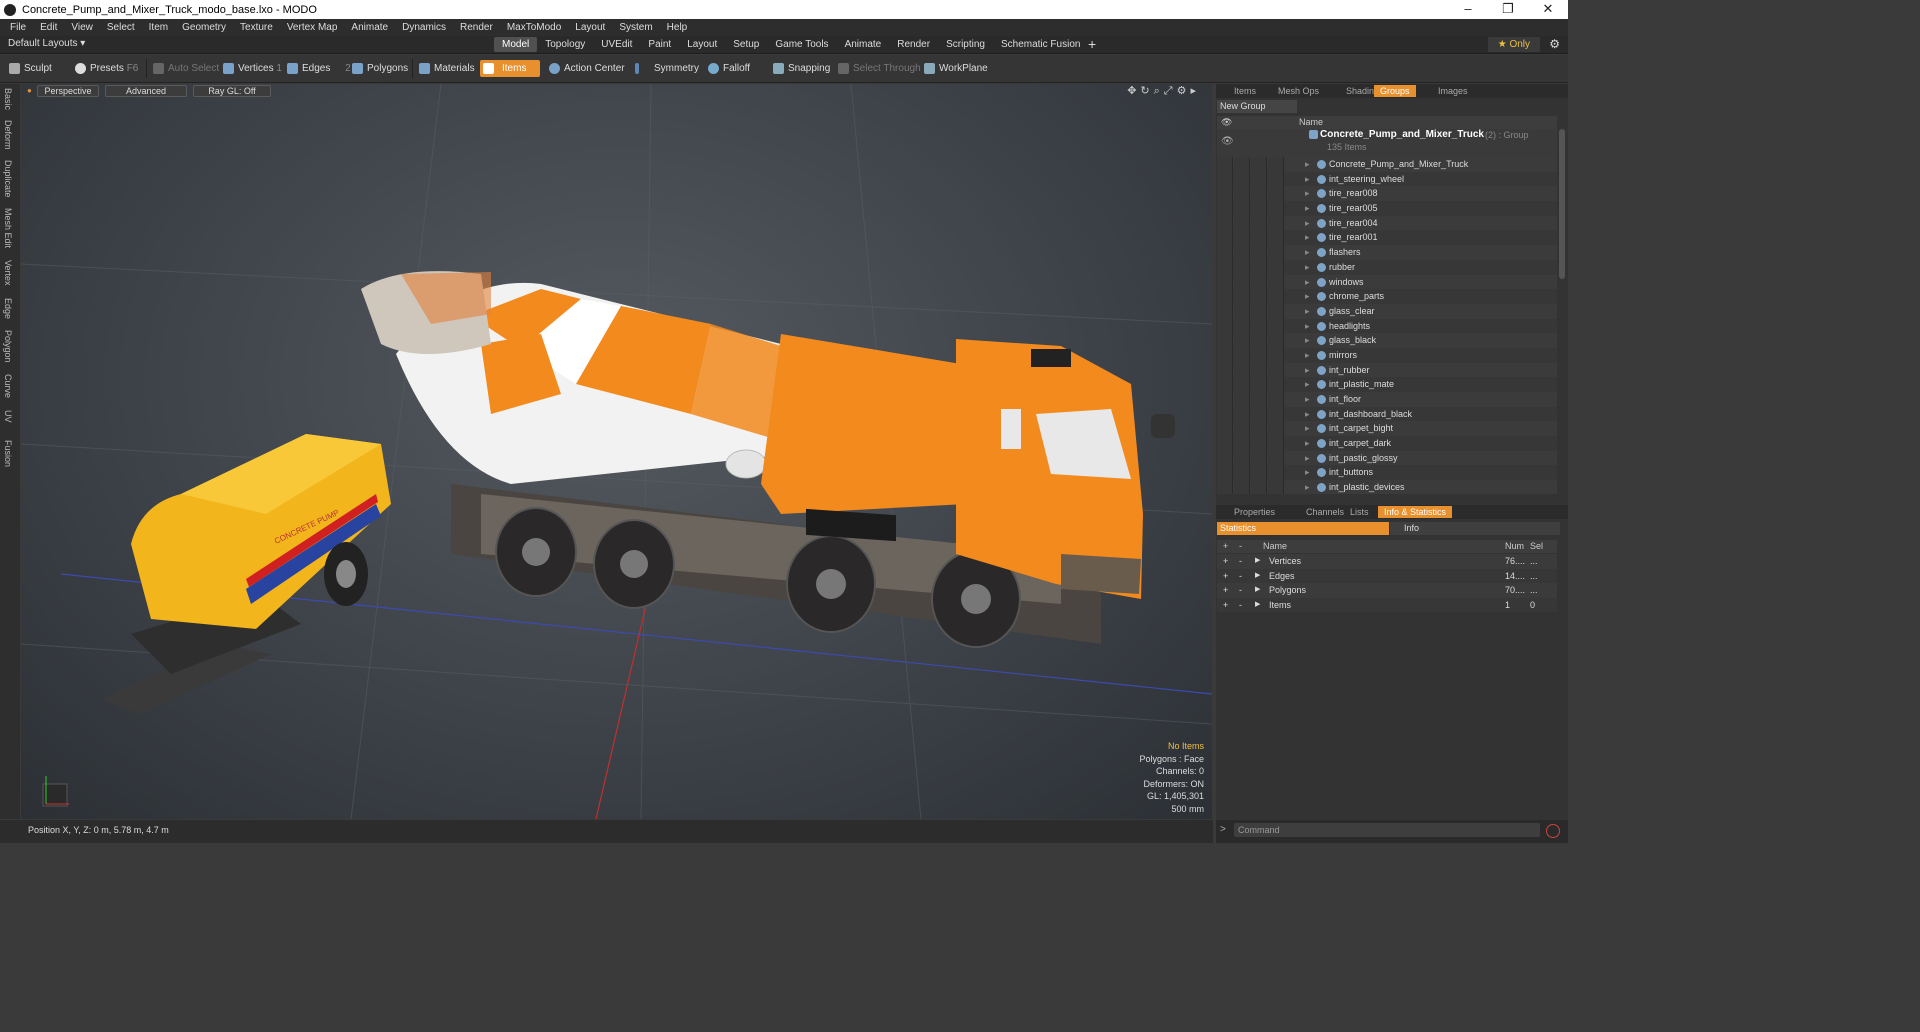 Image resolution: width=1920 pixels, height=1032 pixels. I want to click on menu-item-render: Render, so click(477, 27).